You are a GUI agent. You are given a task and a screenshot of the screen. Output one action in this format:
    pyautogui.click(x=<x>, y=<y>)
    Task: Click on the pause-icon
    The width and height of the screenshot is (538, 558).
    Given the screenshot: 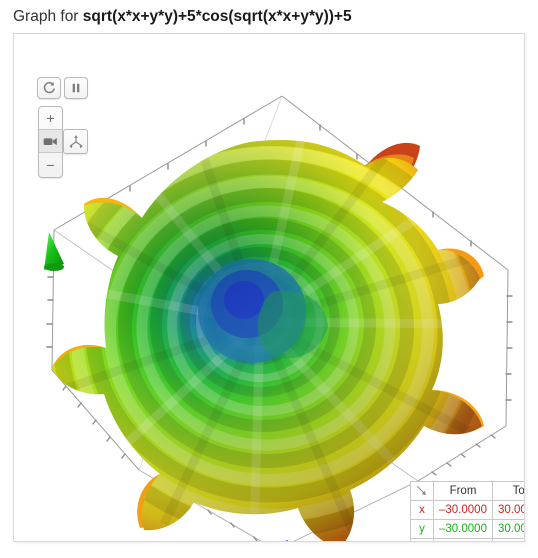 What is the action you would take?
    pyautogui.click(x=76, y=88)
    